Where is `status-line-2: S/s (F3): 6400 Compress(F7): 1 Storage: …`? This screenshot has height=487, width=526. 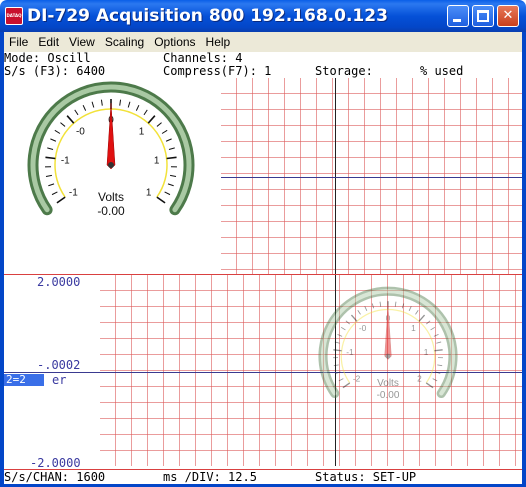 status-line-2: S/s (F3): 6400 Compress(F7): 1 Storage: … is located at coordinates (263, 71).